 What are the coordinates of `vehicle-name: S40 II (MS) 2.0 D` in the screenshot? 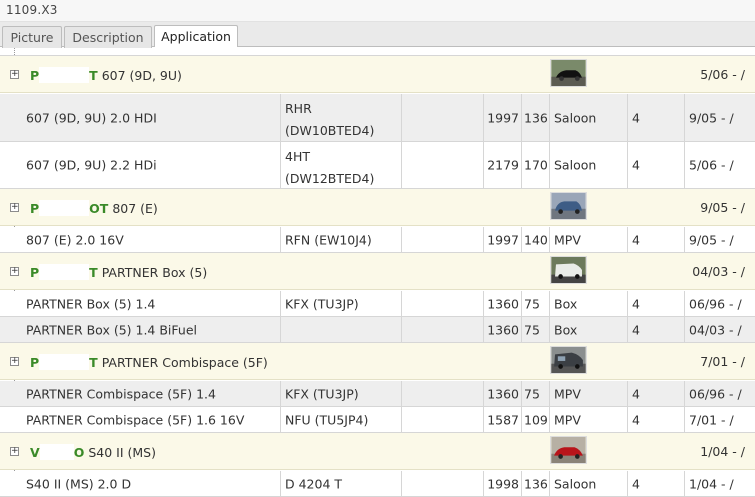 It's located at (79, 483).